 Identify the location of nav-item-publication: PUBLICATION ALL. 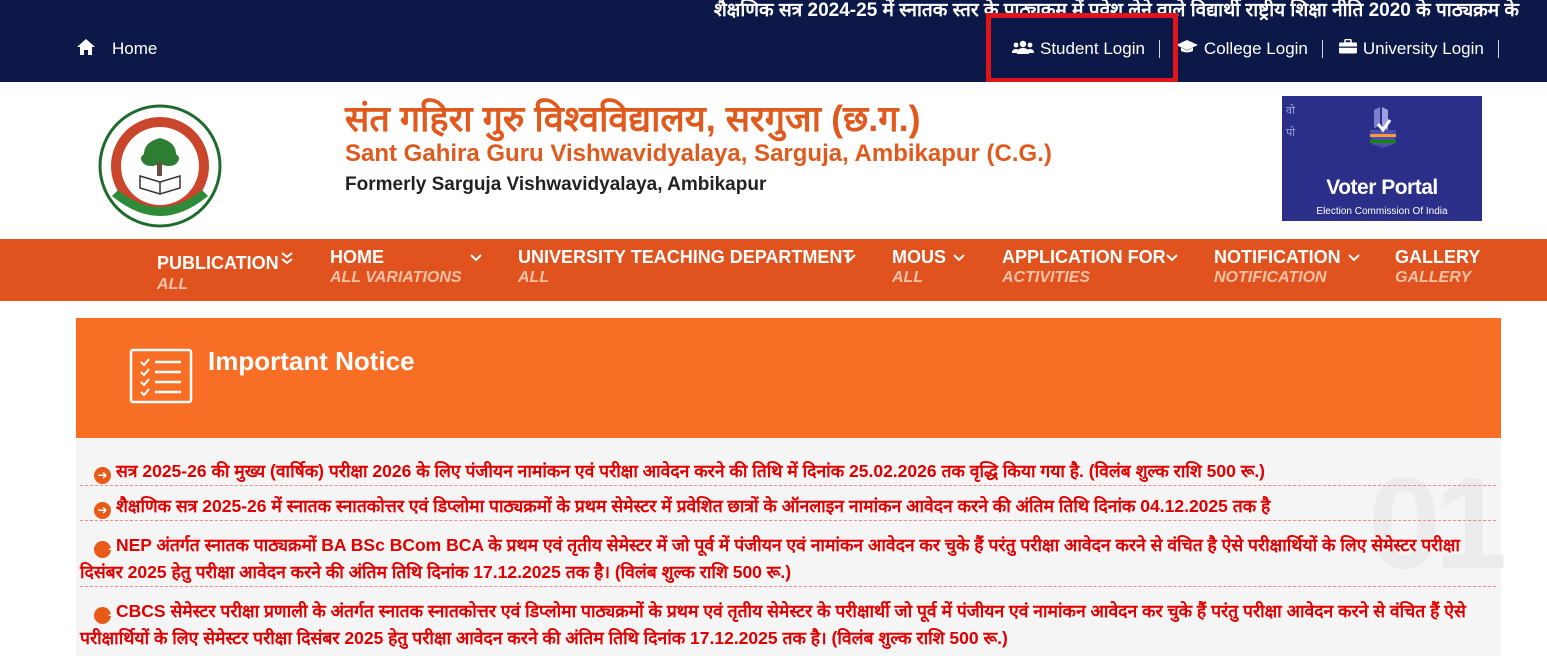
(232, 270).